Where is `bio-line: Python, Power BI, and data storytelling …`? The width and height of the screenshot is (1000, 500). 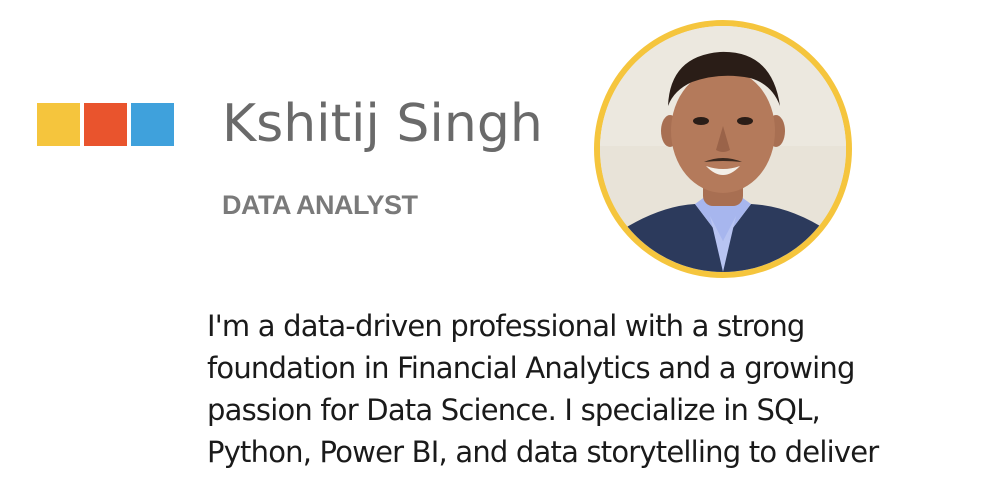
bio-line: Python, Power BI, and data storytelling … is located at coordinates (543, 452).